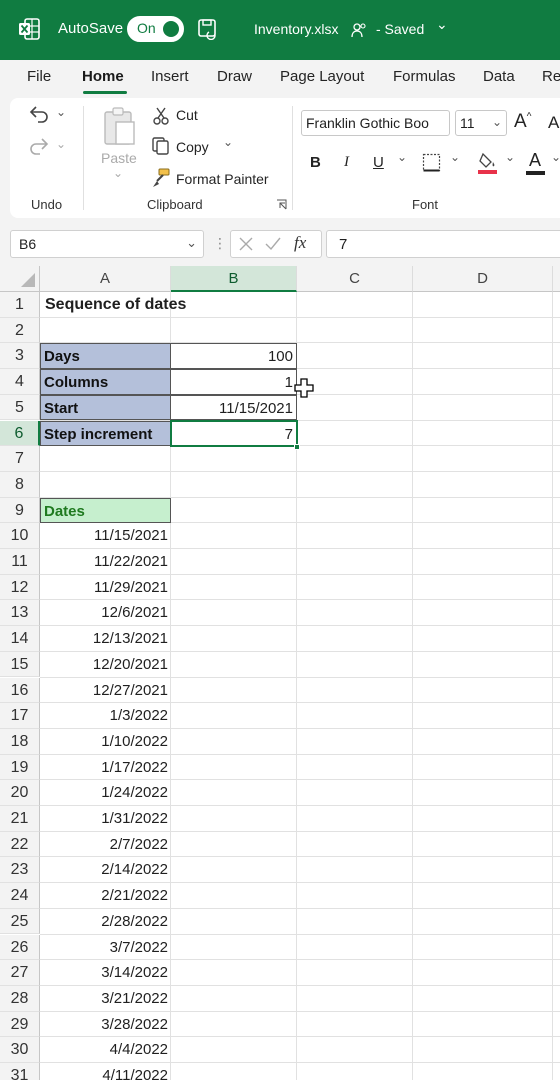  I want to click on row-header: 8, so click(20, 484).